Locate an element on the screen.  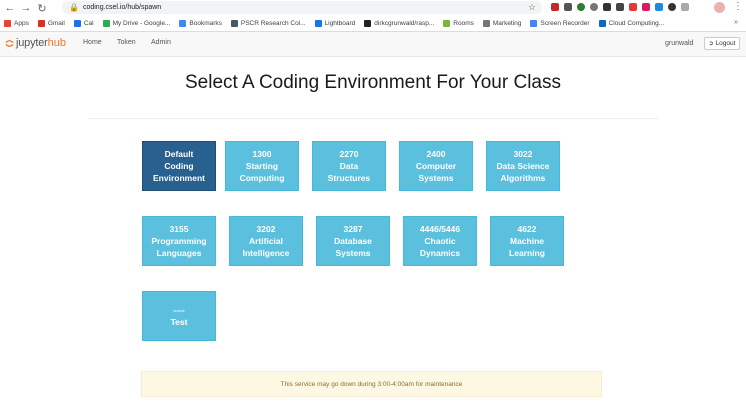
bookmarks-more-icon: » is located at coordinates (736, 22).